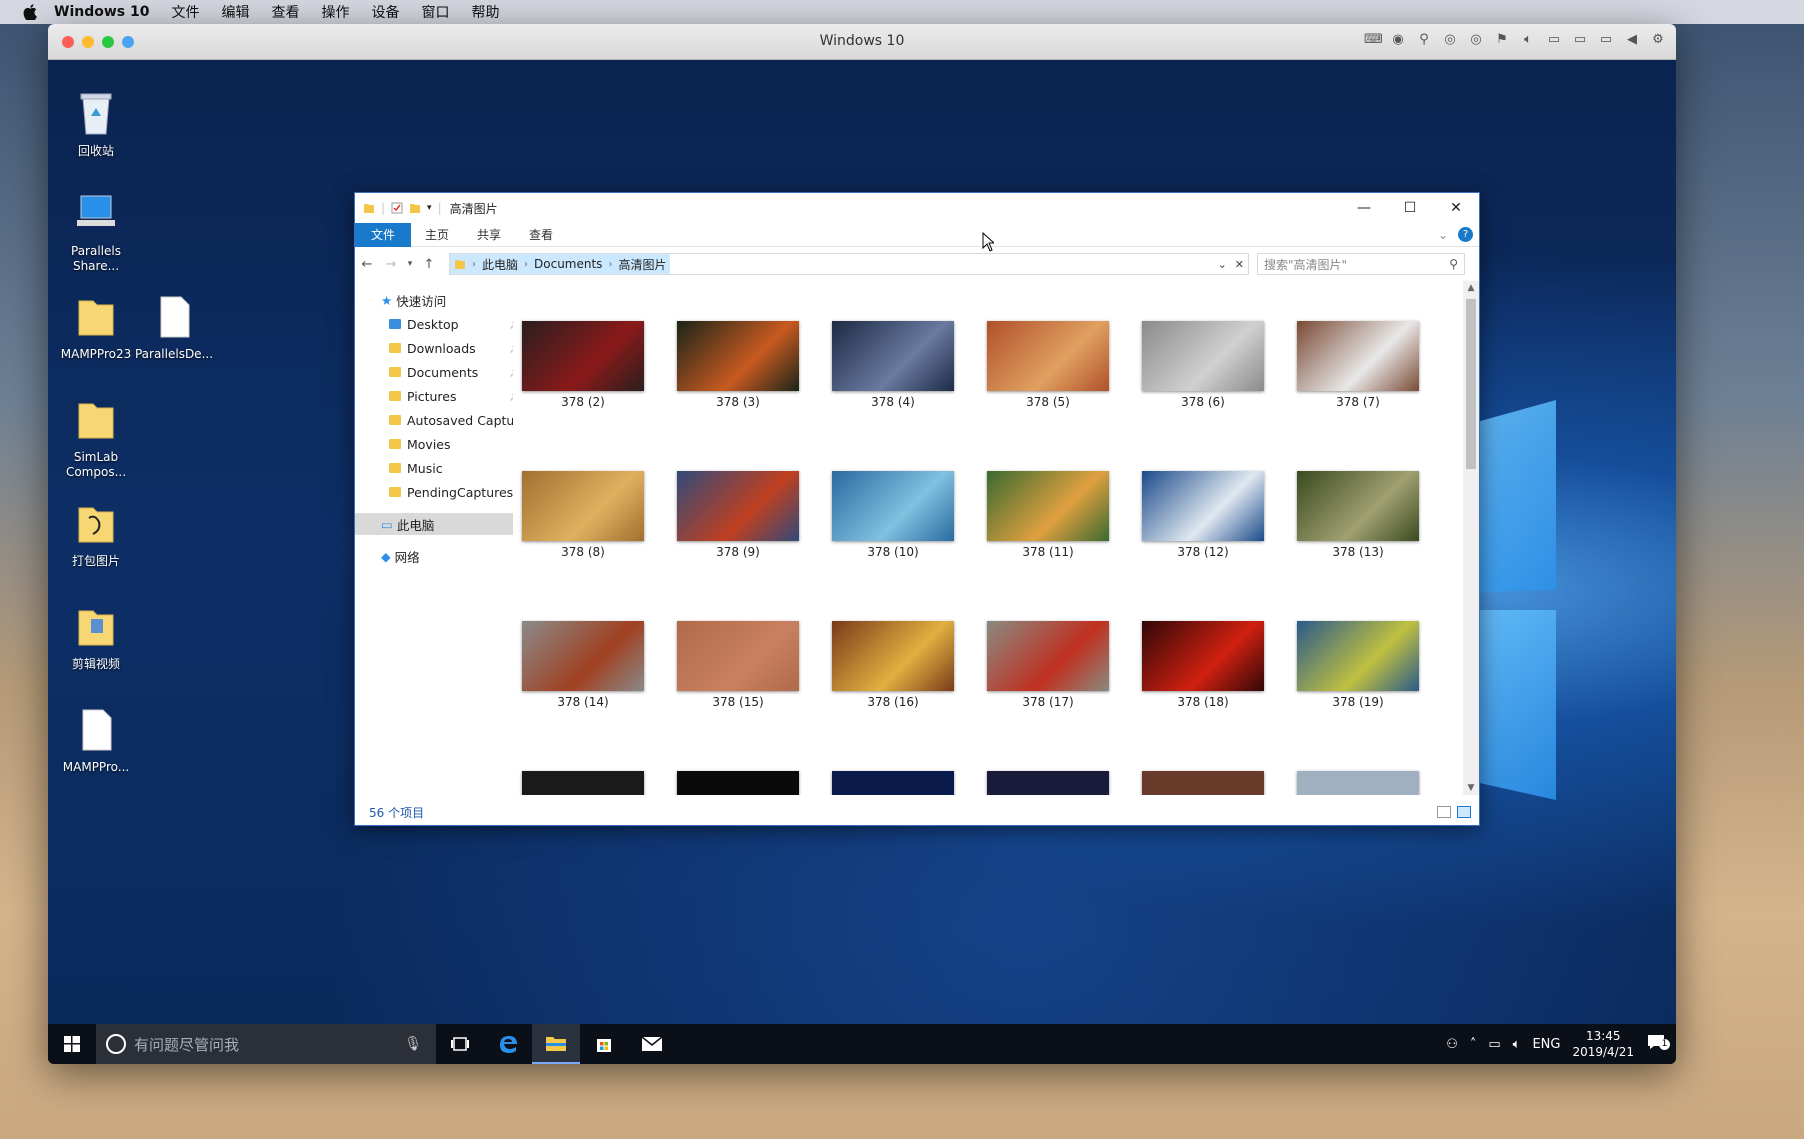 The height and width of the screenshot is (1139, 1804). What do you see at coordinates (434, 524) in the screenshot?
I see `sidebar-item-this-pc: ▭ 此电脑` at bounding box center [434, 524].